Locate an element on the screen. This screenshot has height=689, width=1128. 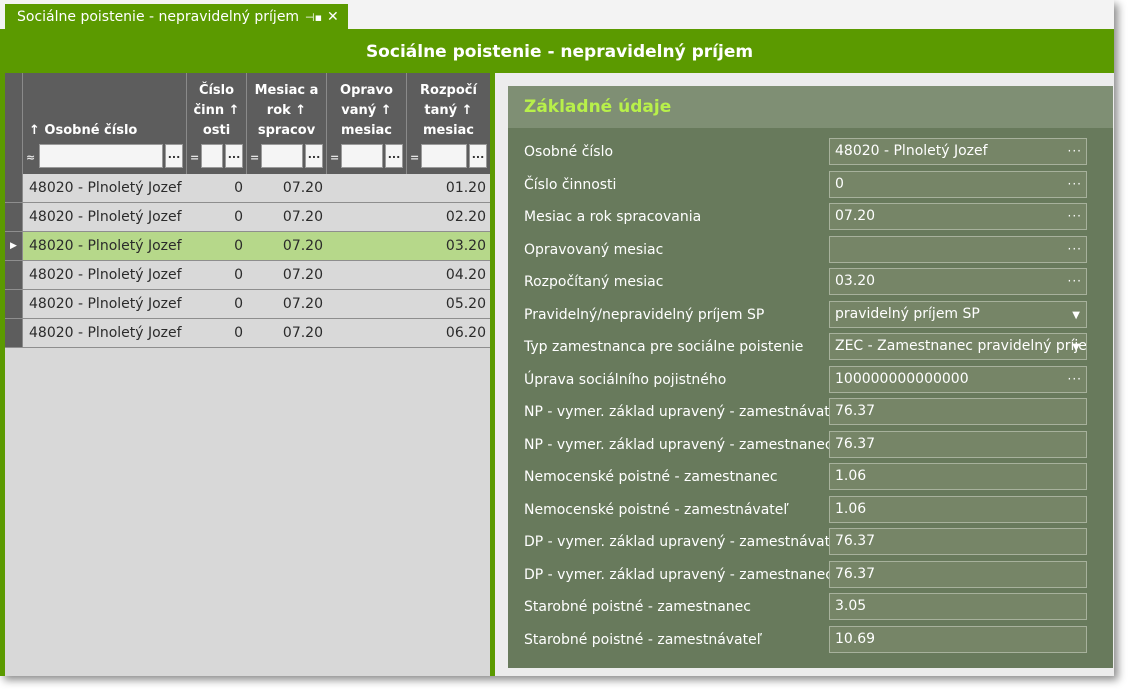
table-row: 48020 - Plnoletý Jozef 0 07.20 02.20 is located at coordinates (247, 217).